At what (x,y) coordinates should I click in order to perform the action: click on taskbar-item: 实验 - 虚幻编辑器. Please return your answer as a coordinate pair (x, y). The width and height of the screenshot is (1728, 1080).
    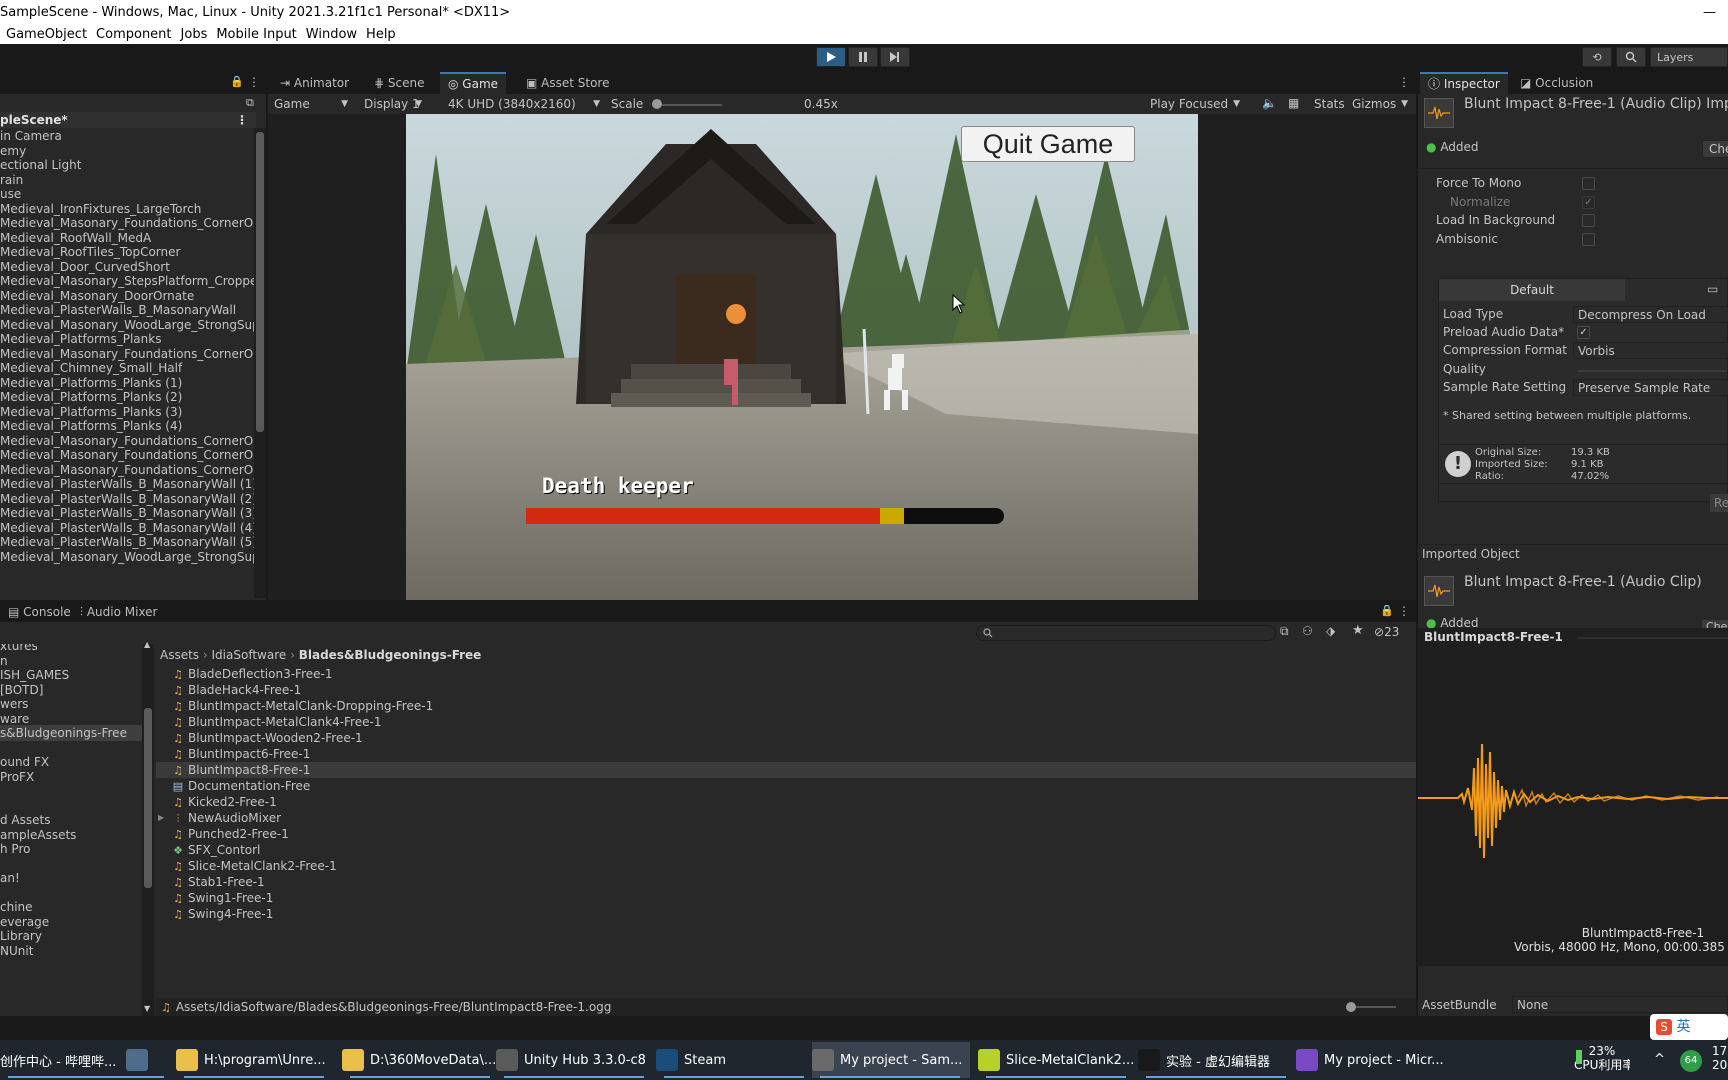
    Looking at the image, I should click on (1212, 1060).